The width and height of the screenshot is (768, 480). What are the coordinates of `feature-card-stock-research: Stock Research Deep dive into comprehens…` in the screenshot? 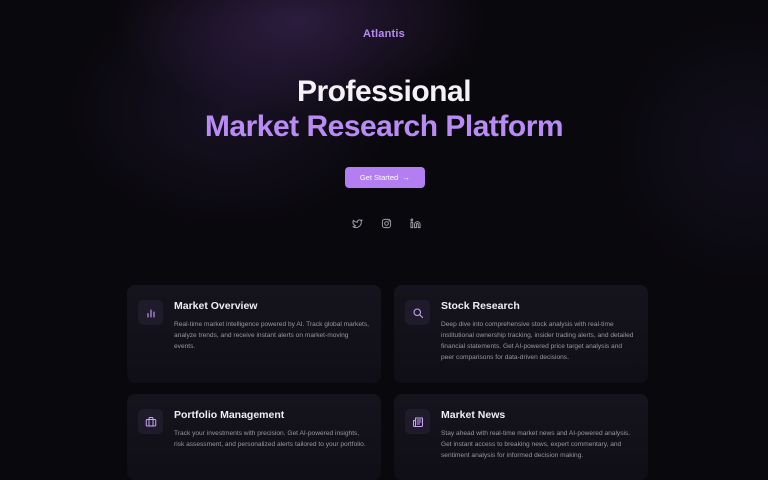 It's located at (521, 334).